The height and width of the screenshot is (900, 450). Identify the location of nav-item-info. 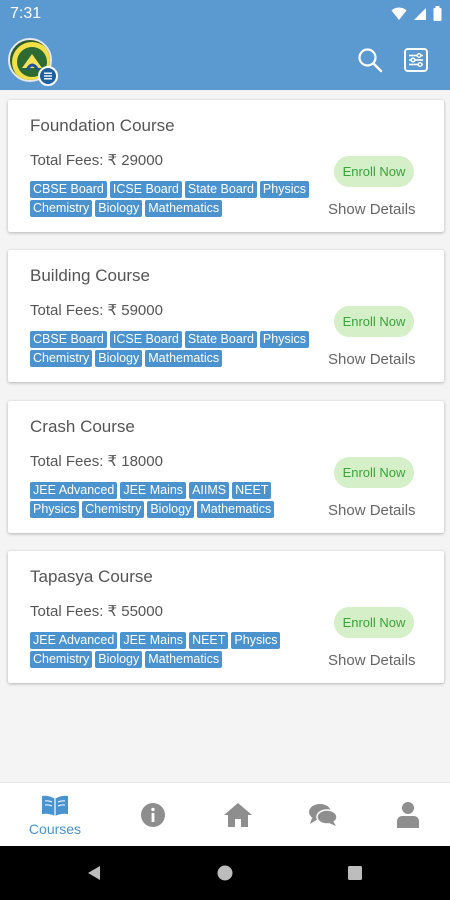
(153, 815).